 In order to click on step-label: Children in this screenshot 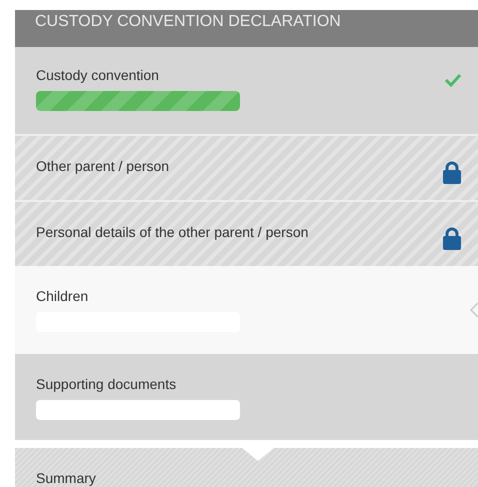, I will do `click(63, 296)`.